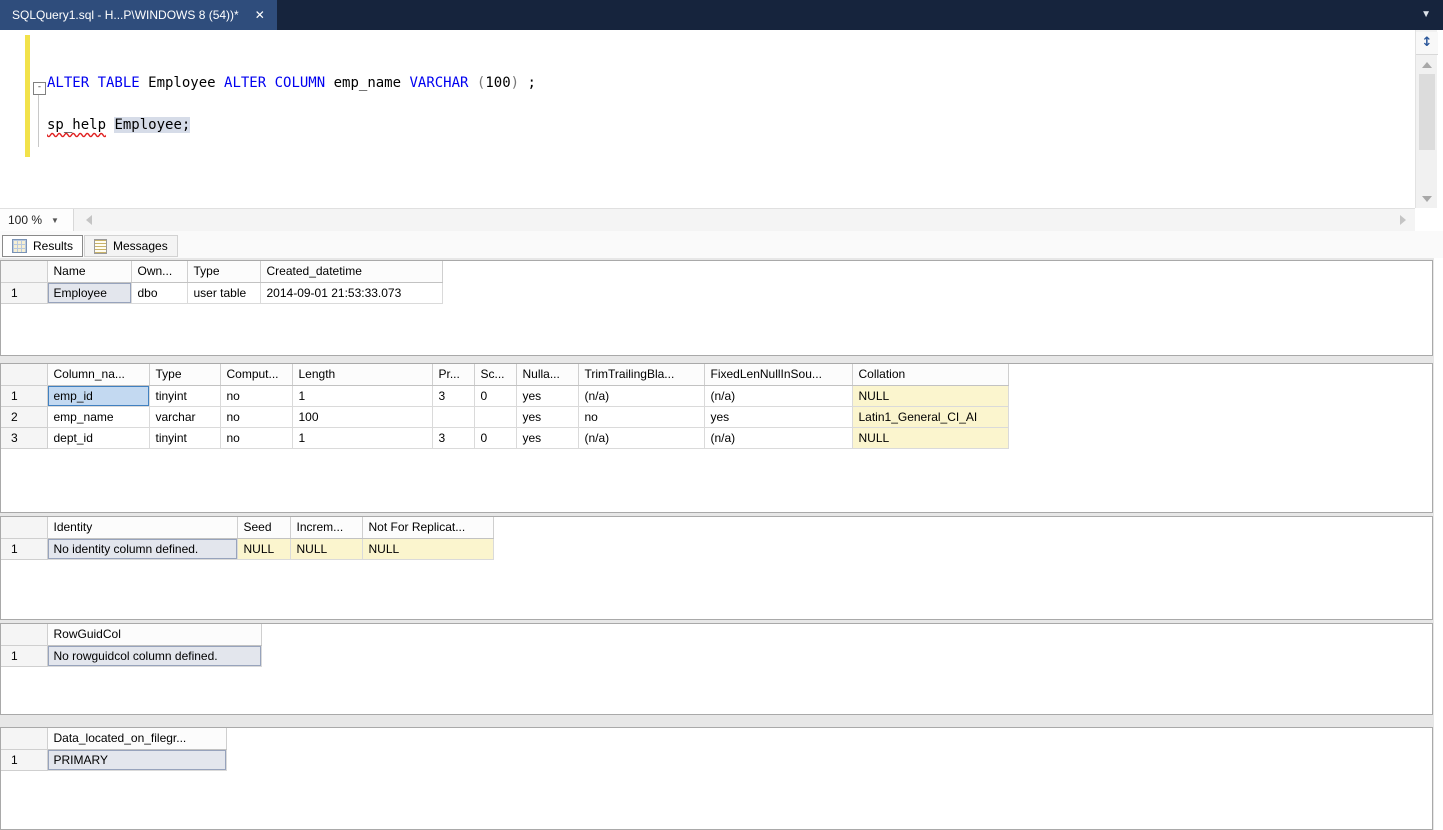 Image resolution: width=1443 pixels, height=830 pixels. Describe the element at coordinates (367, 83) in the screenshot. I see `code-token: emp_name` at that location.